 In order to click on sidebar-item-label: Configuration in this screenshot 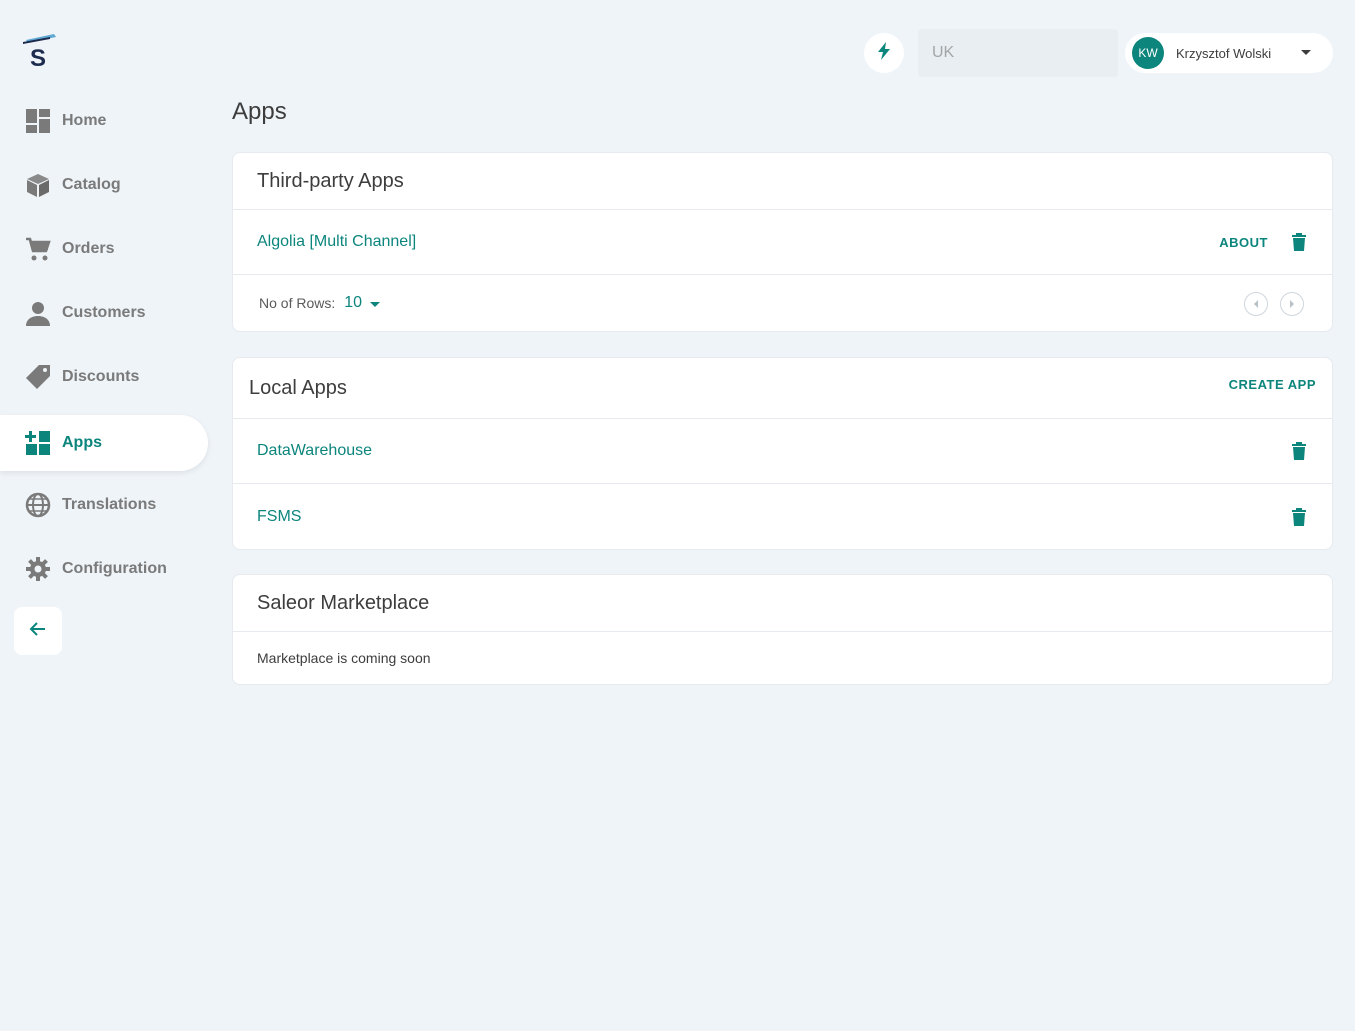, I will do `click(114, 568)`.